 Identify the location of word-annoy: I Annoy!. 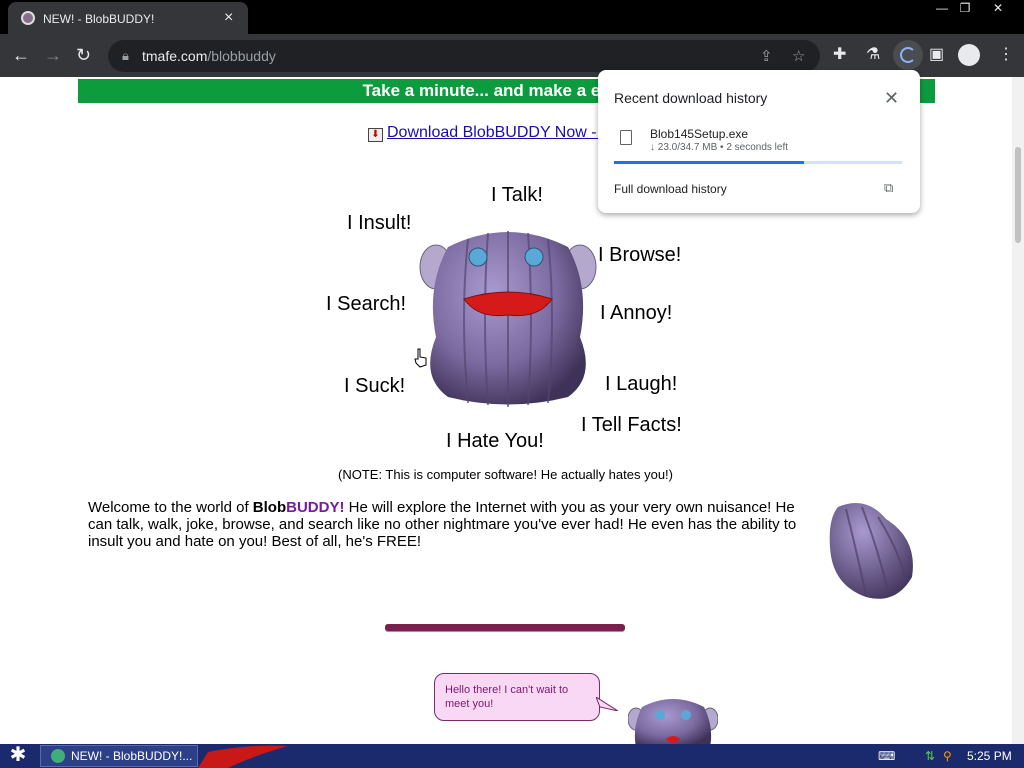
(636, 313).